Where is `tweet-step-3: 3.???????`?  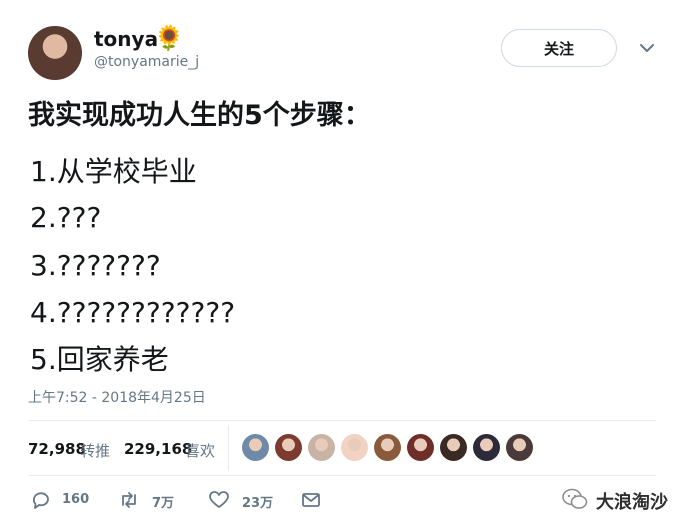 tweet-step-3: 3.??????? is located at coordinates (95, 265).